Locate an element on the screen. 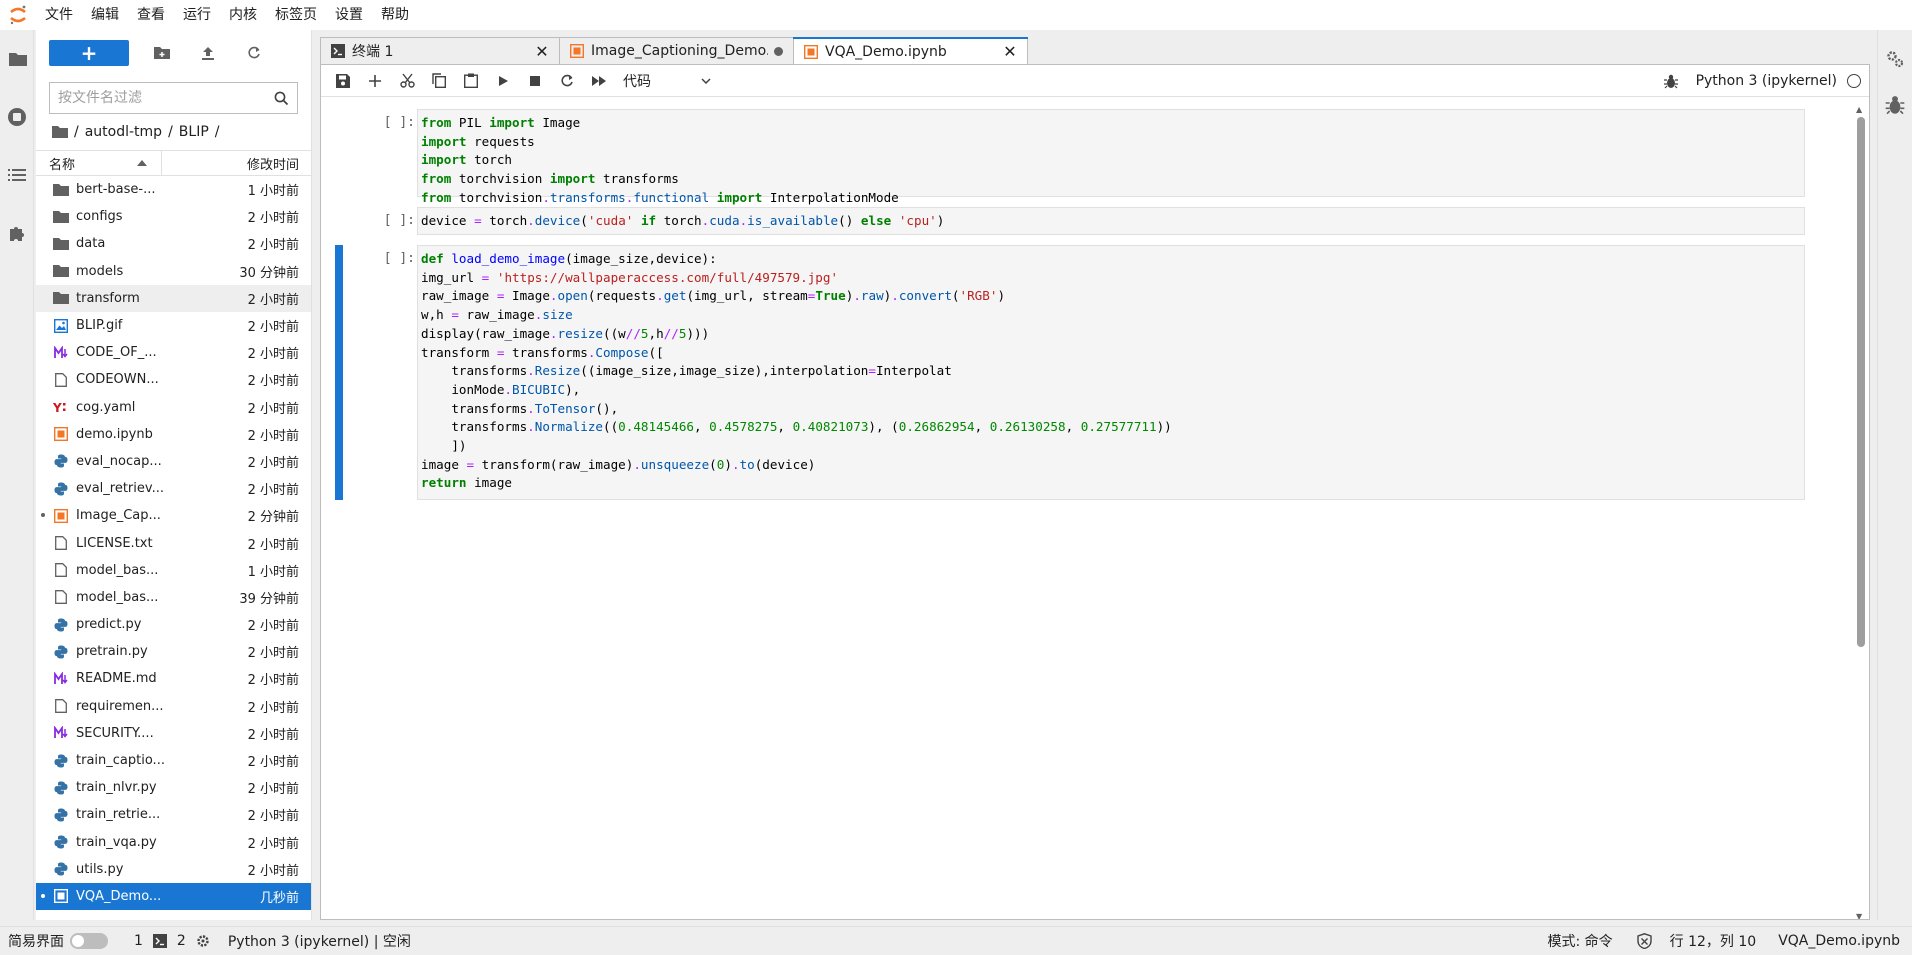  simple-mode-toggle is located at coordinates (89, 941).